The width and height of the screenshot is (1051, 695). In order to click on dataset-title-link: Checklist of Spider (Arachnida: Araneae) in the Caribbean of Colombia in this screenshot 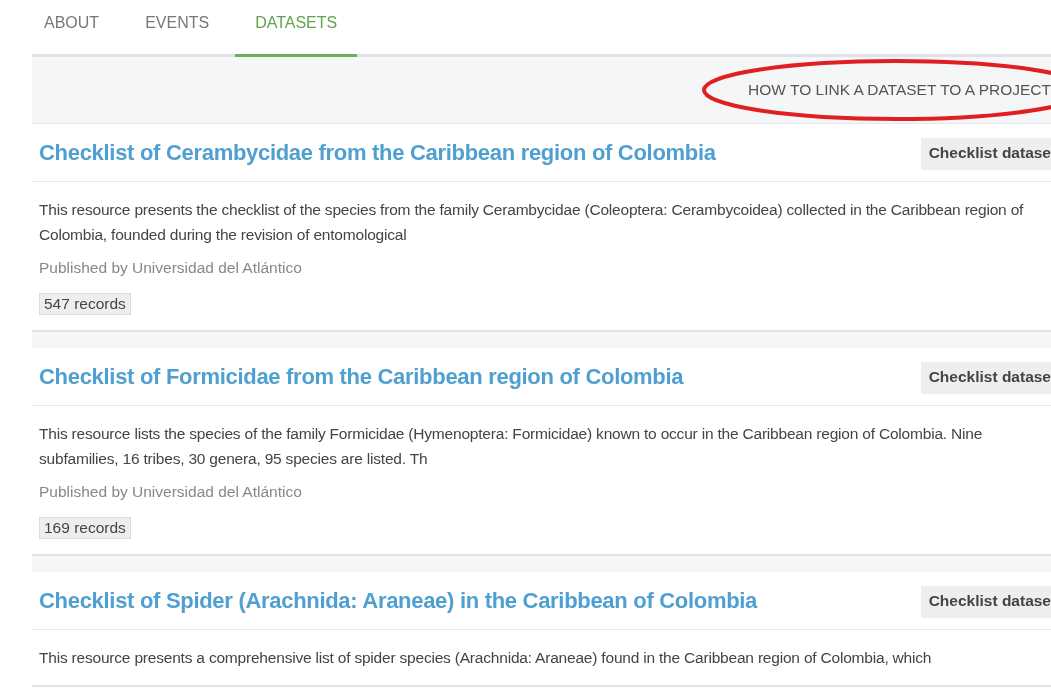, I will do `click(398, 600)`.